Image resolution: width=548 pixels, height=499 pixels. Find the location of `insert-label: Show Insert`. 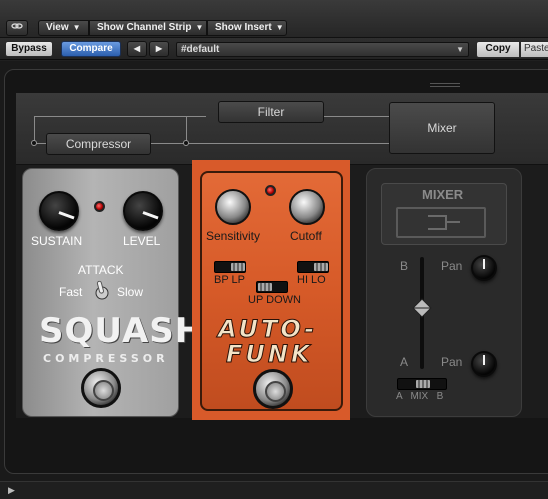

insert-label: Show Insert is located at coordinates (243, 27).